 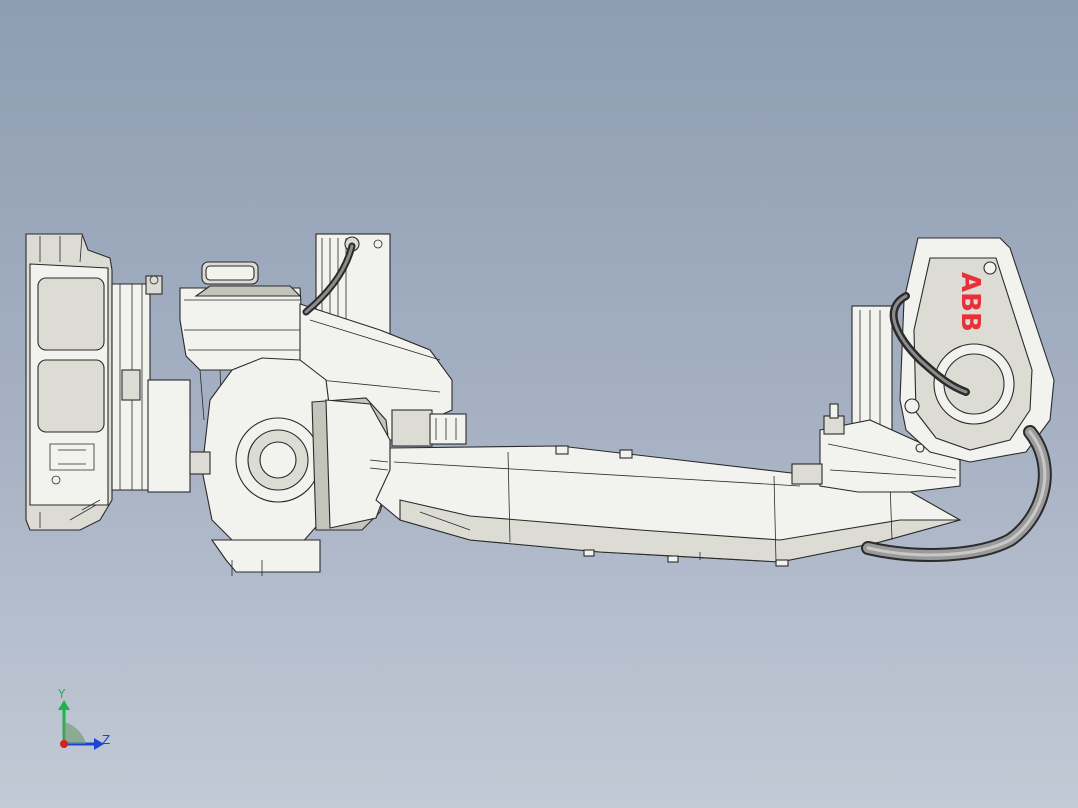 I want to click on elbow-joint, so click(x=260, y=466).